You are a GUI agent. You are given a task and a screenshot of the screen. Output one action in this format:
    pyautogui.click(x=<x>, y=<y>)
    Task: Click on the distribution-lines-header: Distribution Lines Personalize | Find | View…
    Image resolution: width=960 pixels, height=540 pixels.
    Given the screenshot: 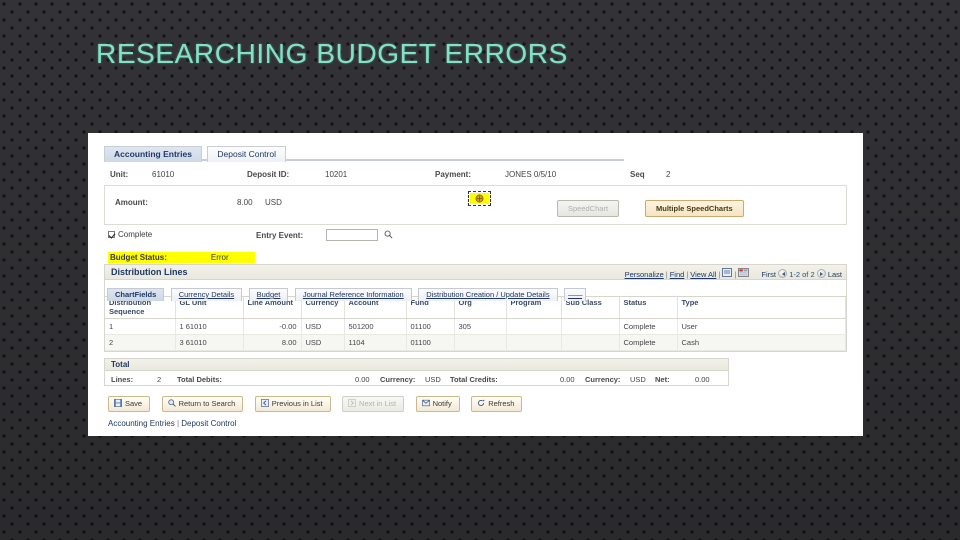 What is the action you would take?
    pyautogui.click(x=475, y=272)
    